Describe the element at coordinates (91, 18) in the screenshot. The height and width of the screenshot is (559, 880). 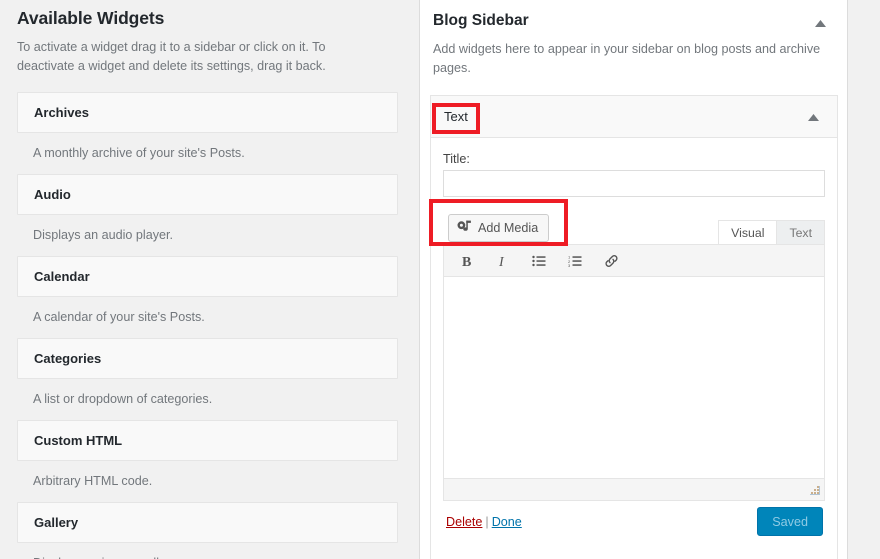
I see `page-title: Available Widgets` at that location.